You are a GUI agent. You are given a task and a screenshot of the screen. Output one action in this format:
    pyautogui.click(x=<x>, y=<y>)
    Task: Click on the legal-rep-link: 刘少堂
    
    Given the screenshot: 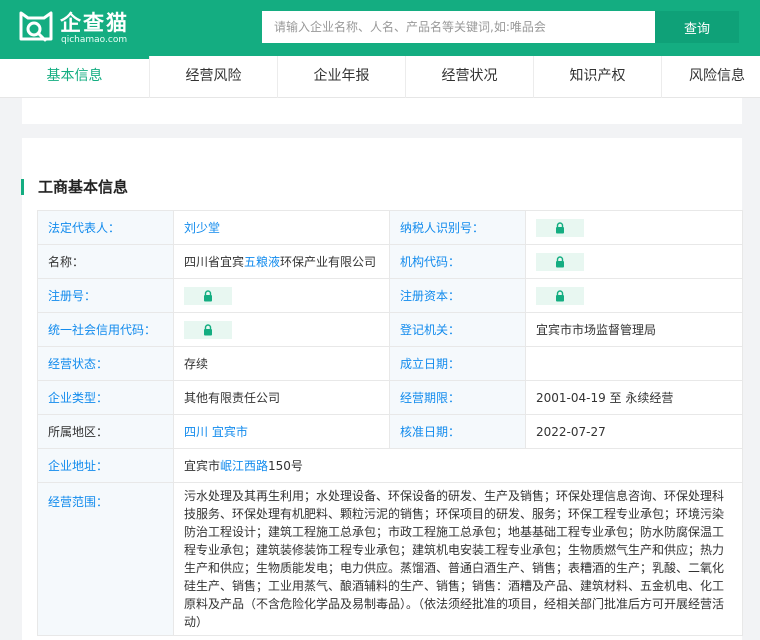 What is the action you would take?
    pyautogui.click(x=202, y=228)
    